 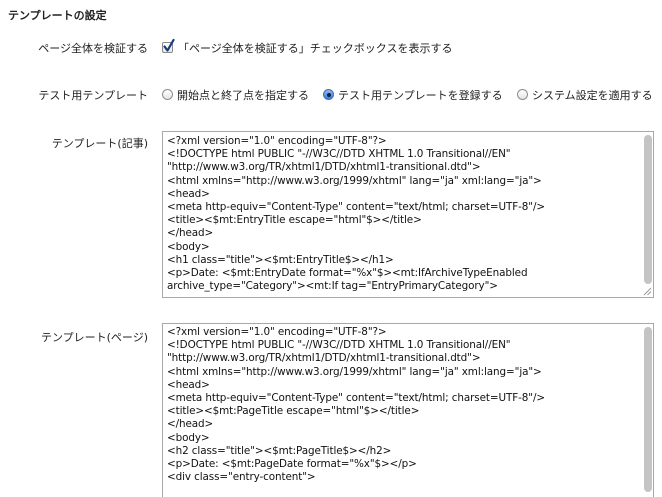 What do you see at coordinates (93, 95) in the screenshot?
I see `test-template-label: テスト用テンプレート` at bounding box center [93, 95].